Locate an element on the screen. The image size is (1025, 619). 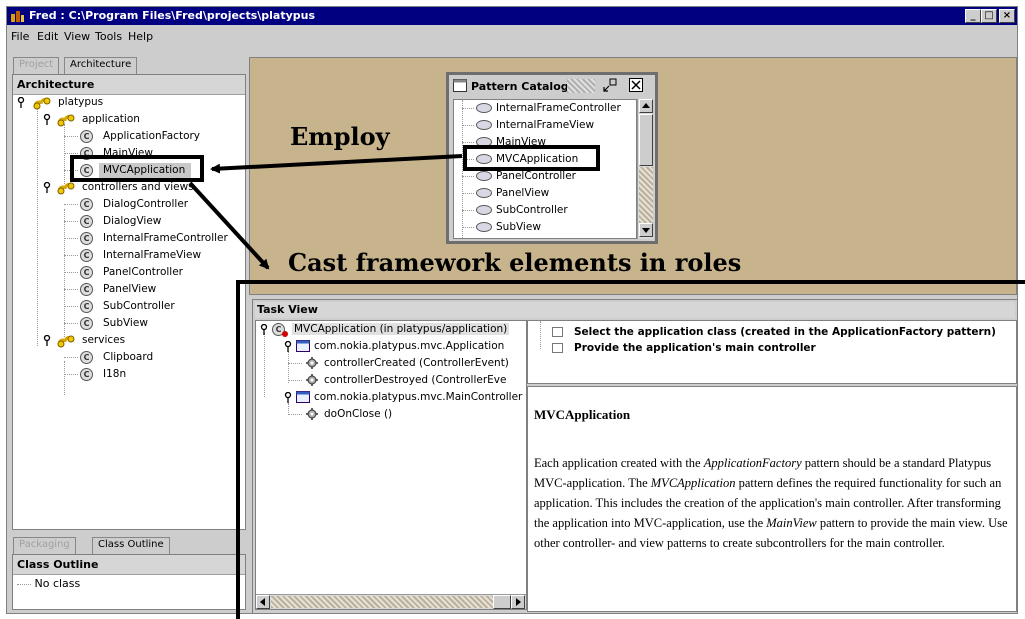
scroll-up-button is located at coordinates (646, 106).